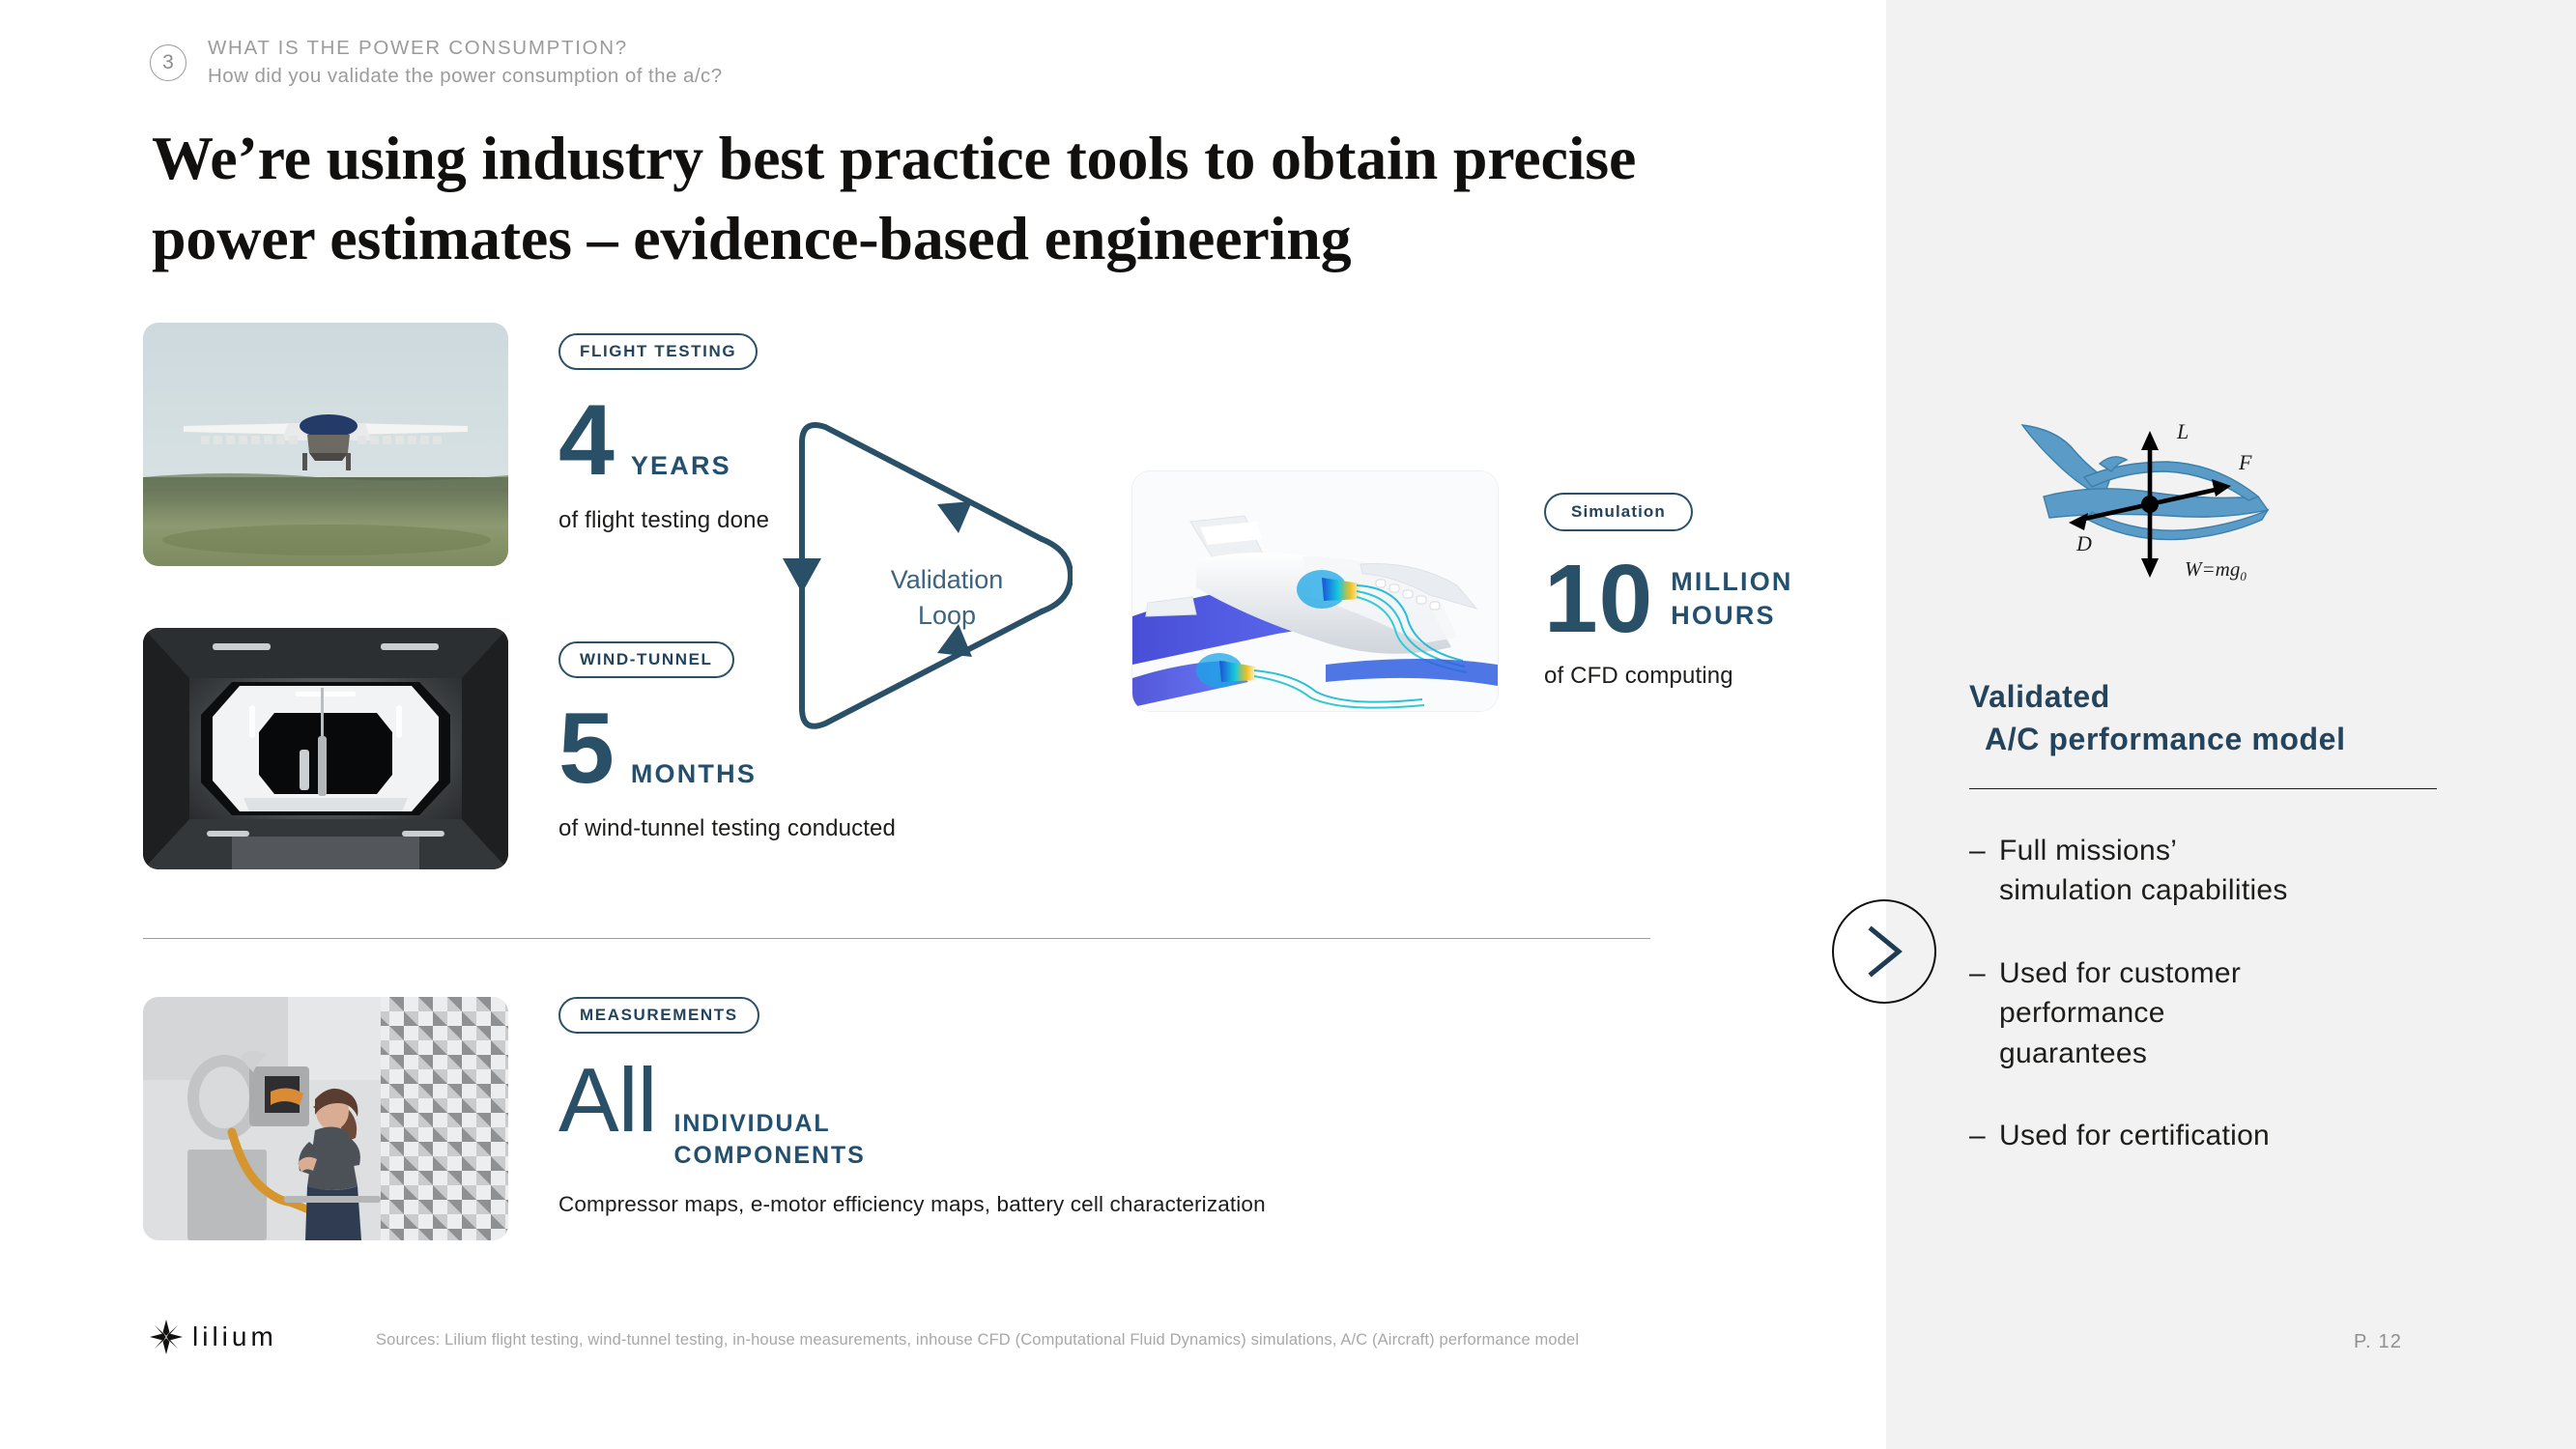 The image size is (2576, 1449). I want to click on stat-value-row: 10 MILLION HOURS, so click(1669, 599).